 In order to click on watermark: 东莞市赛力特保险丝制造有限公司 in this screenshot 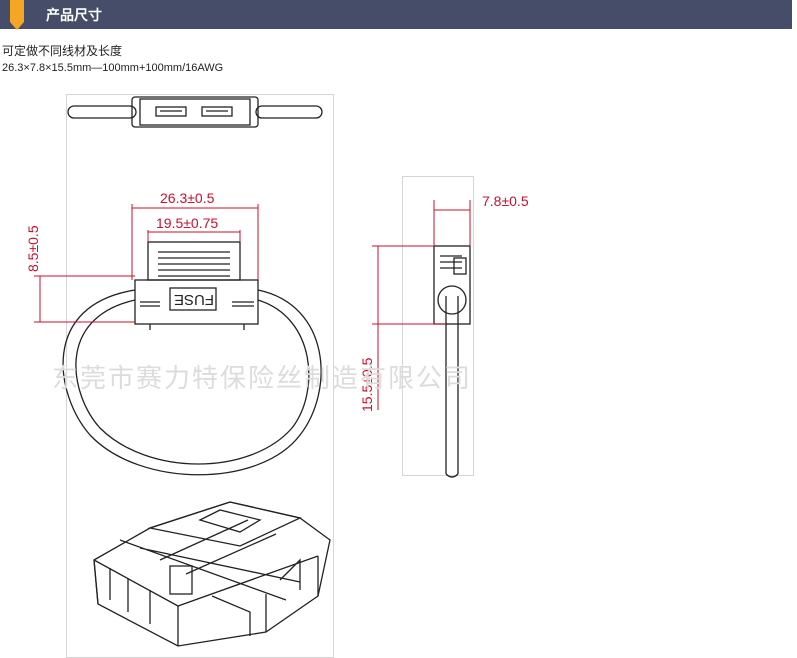, I will do `click(262, 379)`.